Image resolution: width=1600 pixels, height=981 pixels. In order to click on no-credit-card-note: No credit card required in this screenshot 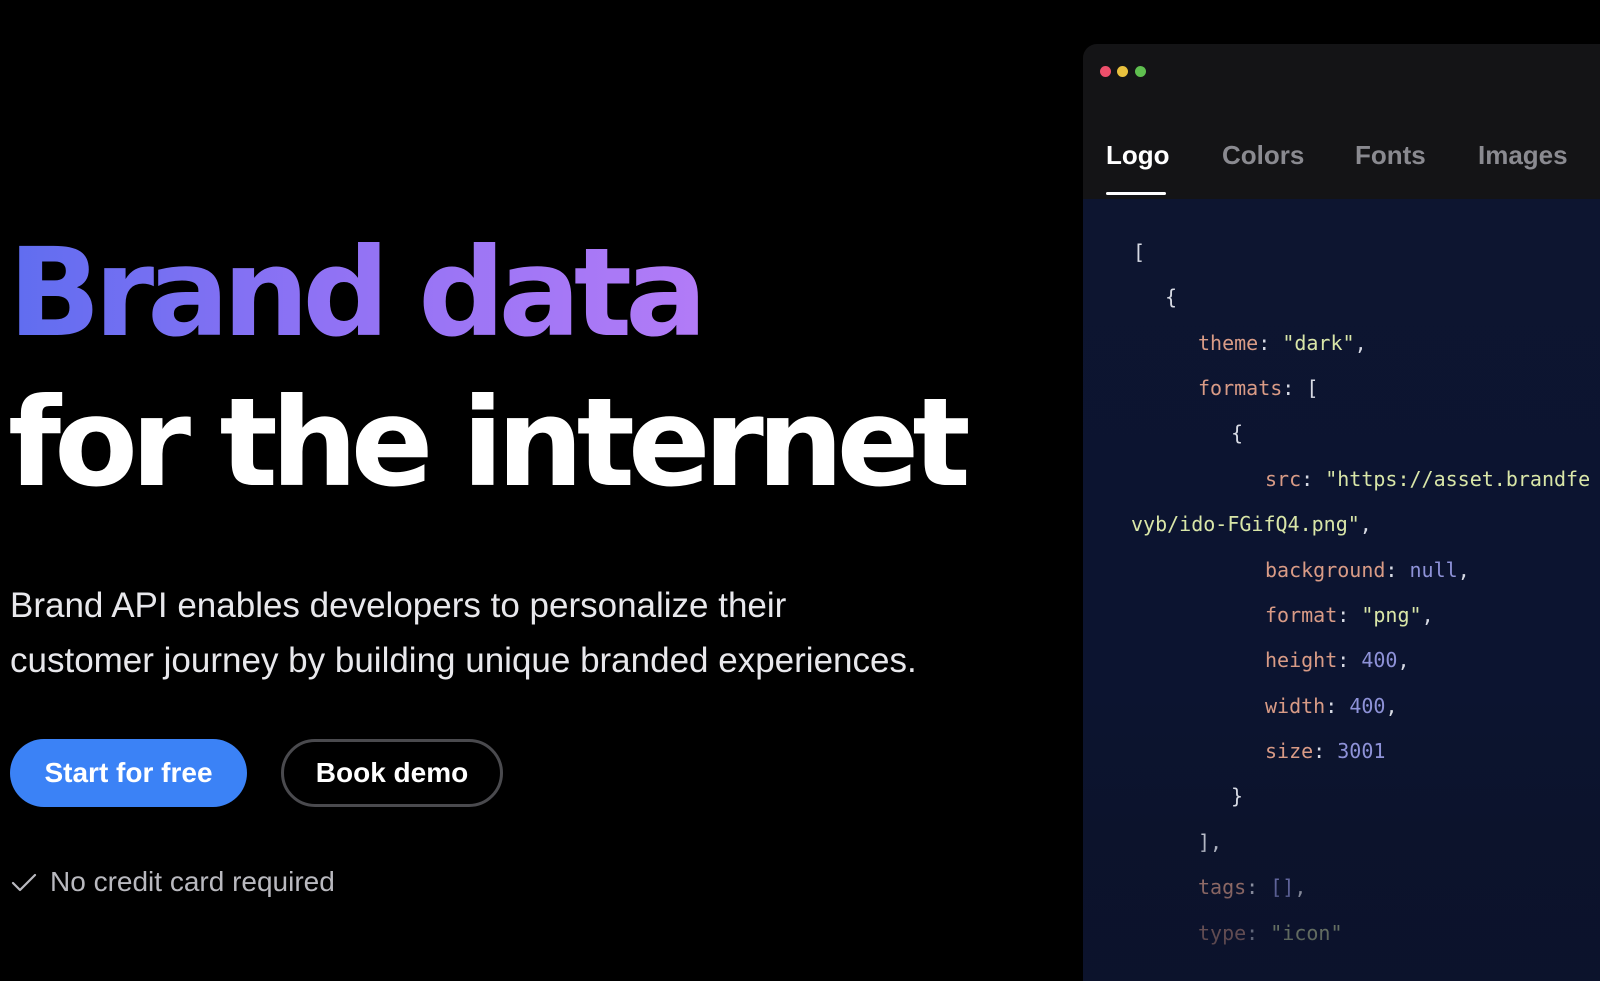, I will do `click(172, 882)`.